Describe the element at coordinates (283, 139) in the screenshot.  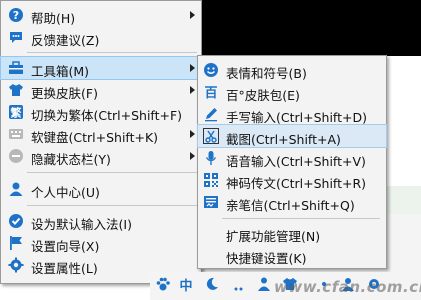
I see `submenu-item-label: 截图(Ctrl+Shift+A)` at that location.